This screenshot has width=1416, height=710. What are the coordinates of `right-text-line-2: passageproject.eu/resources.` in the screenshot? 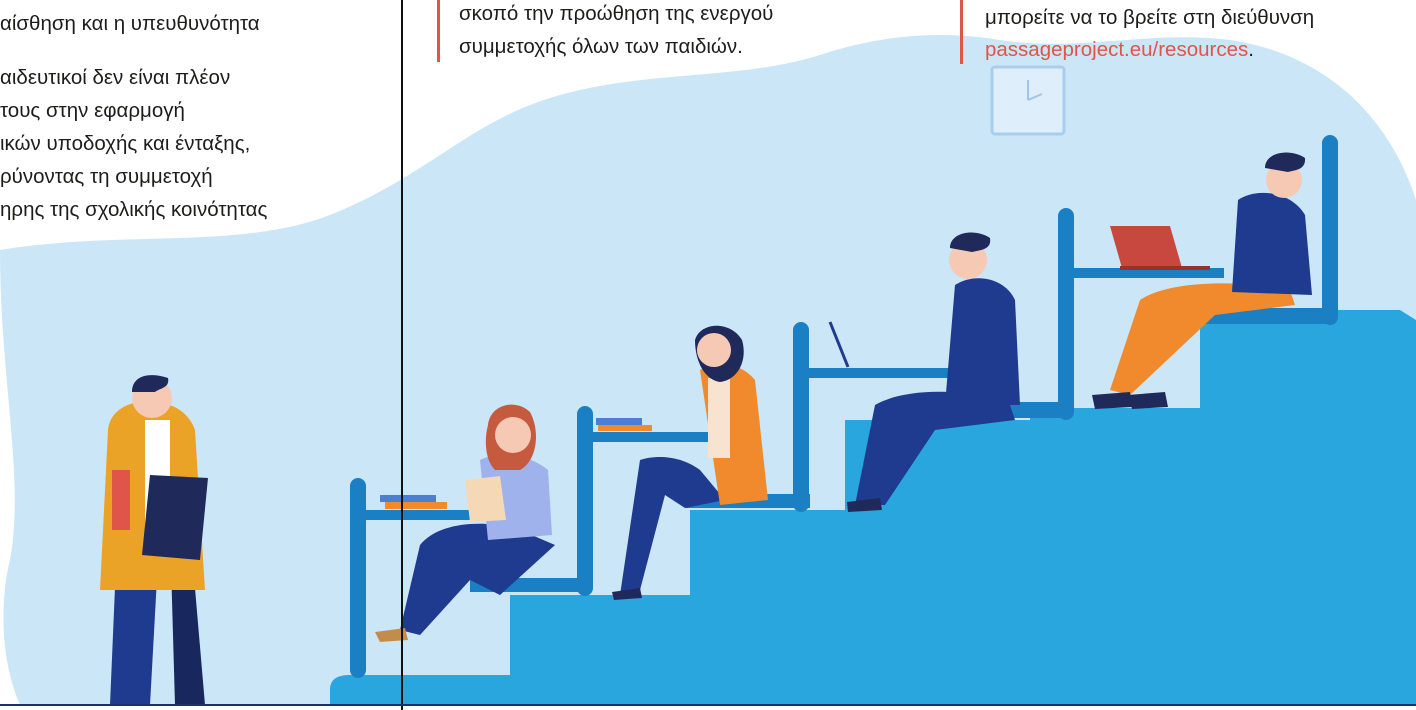 It's located at (1119, 50).